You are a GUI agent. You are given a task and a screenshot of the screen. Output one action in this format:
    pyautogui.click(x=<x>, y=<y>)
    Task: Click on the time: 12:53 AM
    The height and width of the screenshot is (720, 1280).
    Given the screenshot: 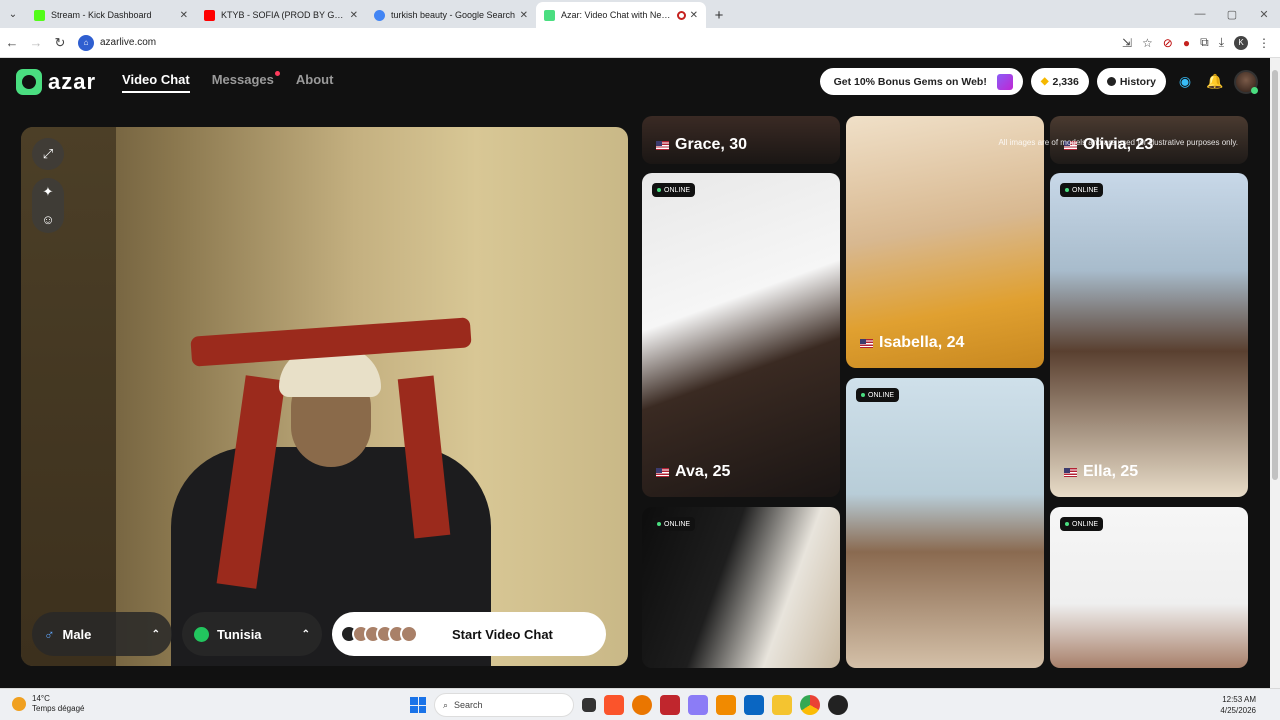 What is the action you would take?
    pyautogui.click(x=1239, y=699)
    